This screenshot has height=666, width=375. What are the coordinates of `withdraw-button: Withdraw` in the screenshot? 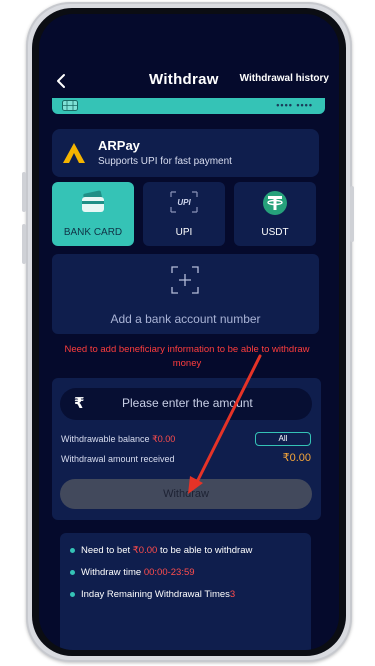 It's located at (186, 494).